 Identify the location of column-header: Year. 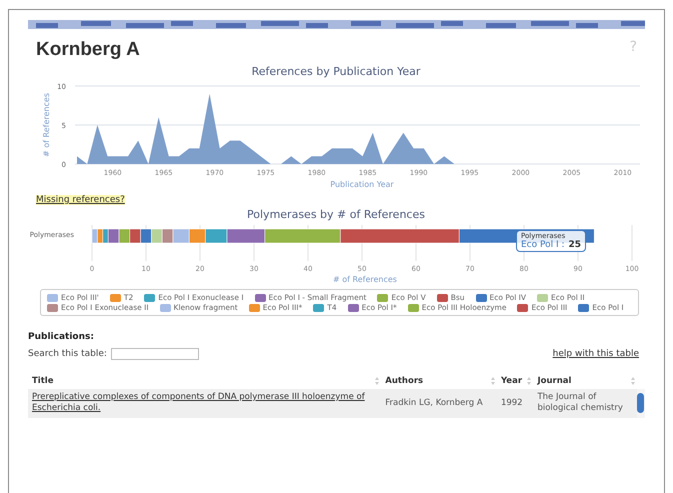
(515, 381).